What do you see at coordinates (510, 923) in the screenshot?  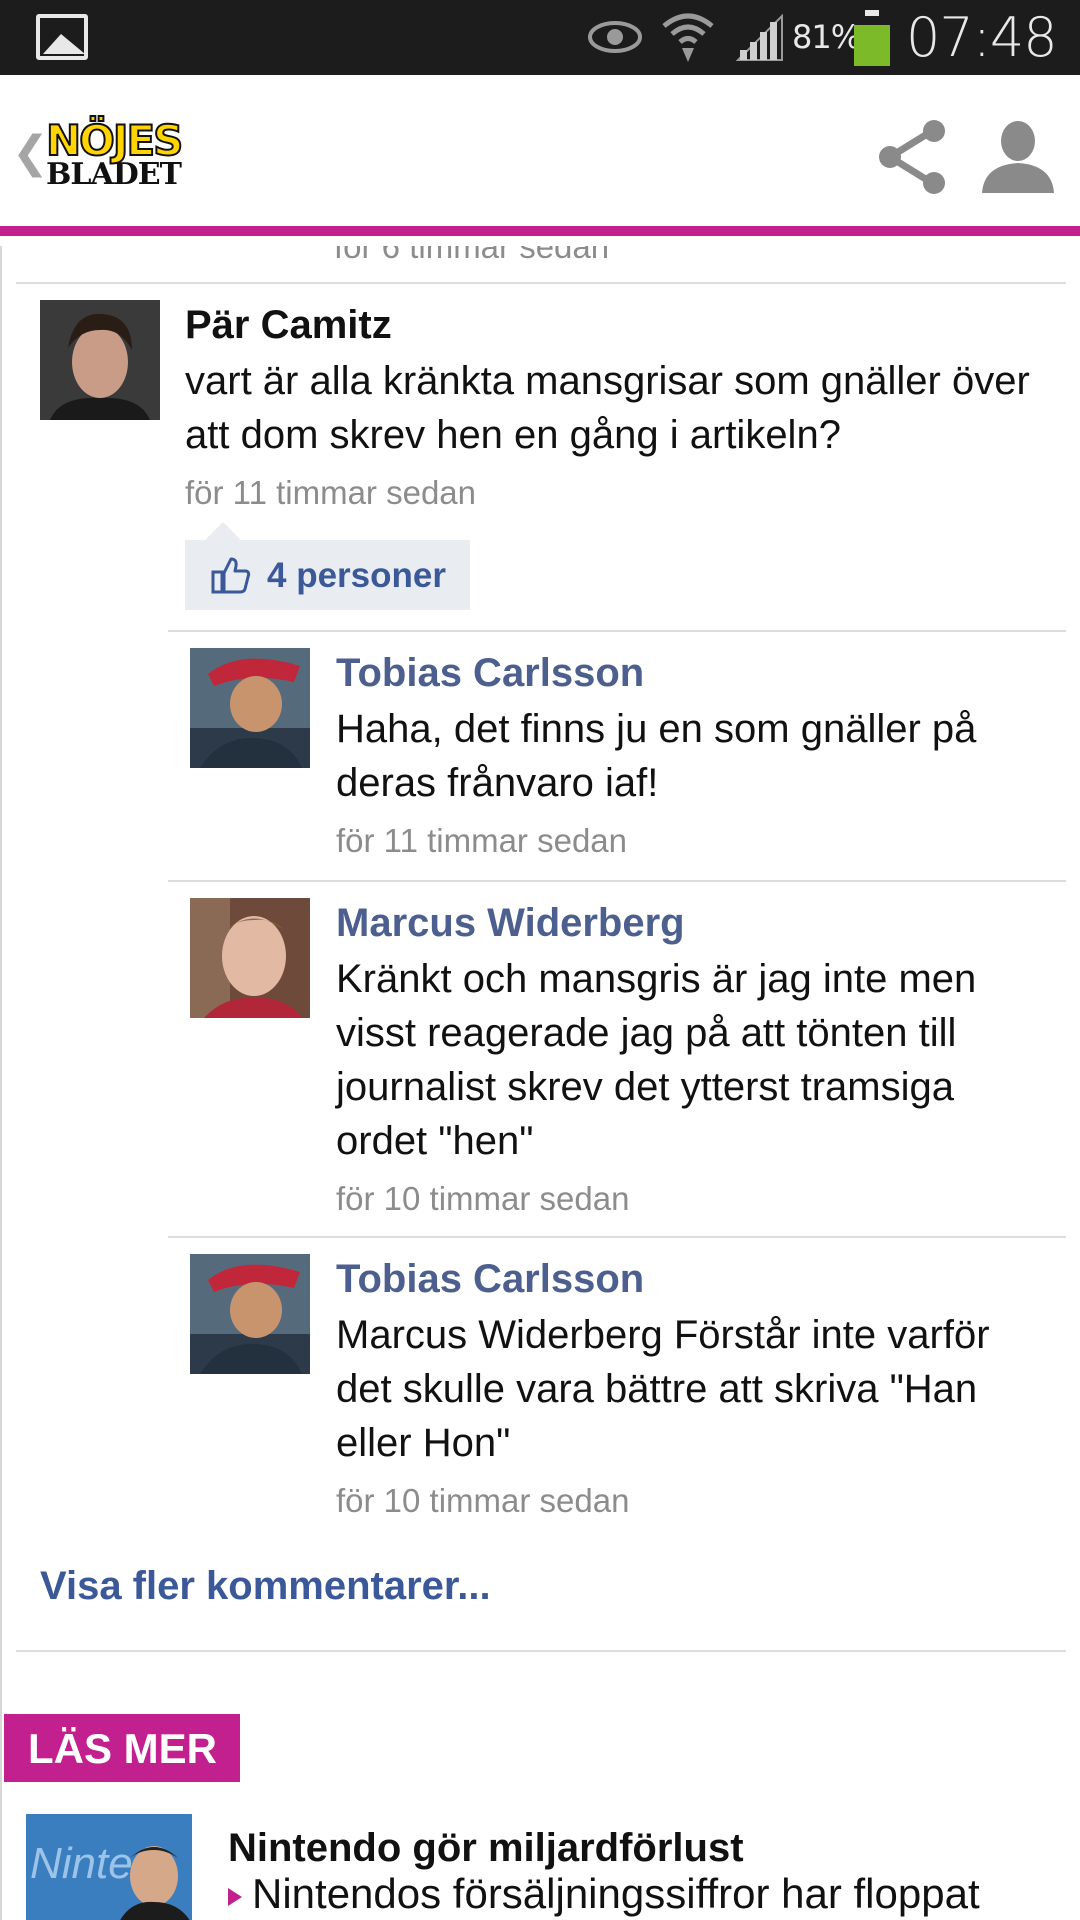 I see `comment-author: Marcus Widerberg` at bounding box center [510, 923].